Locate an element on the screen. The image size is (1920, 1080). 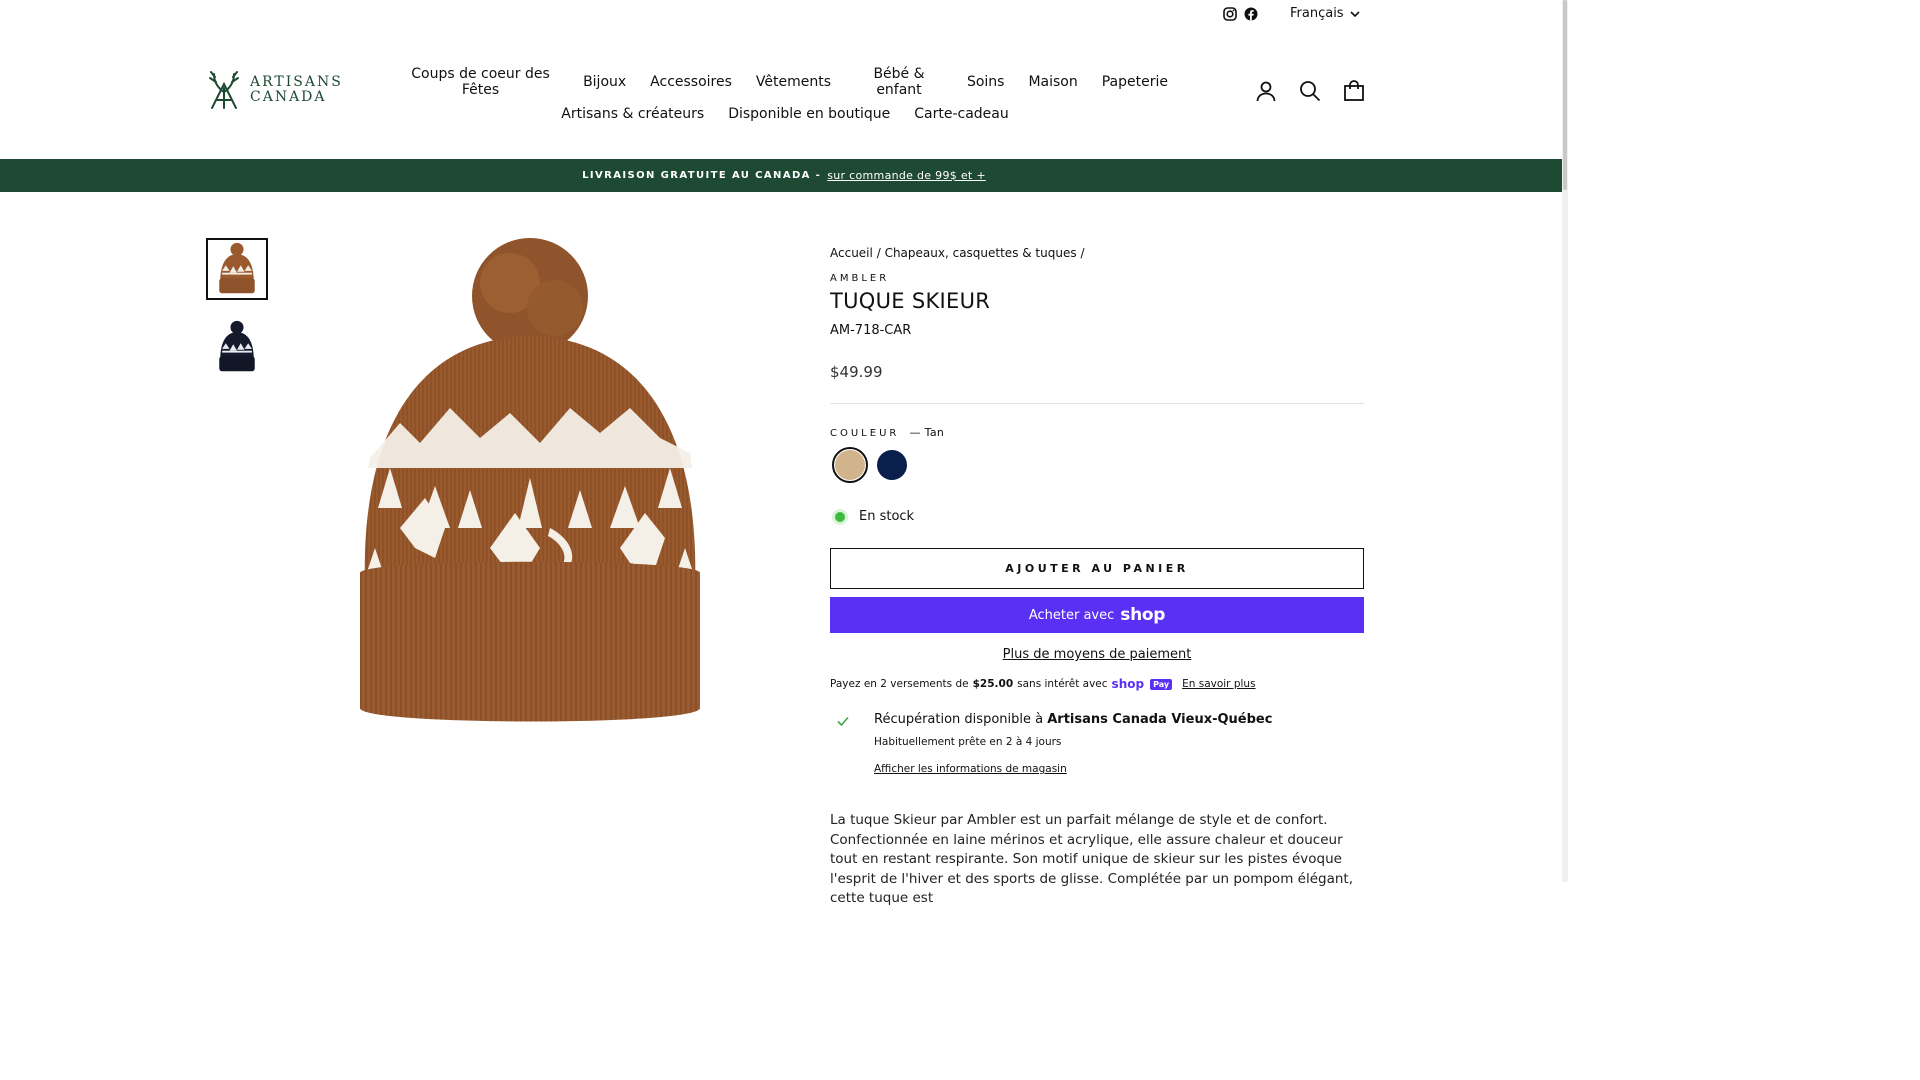
instagram-icon is located at coordinates (1230, 13).